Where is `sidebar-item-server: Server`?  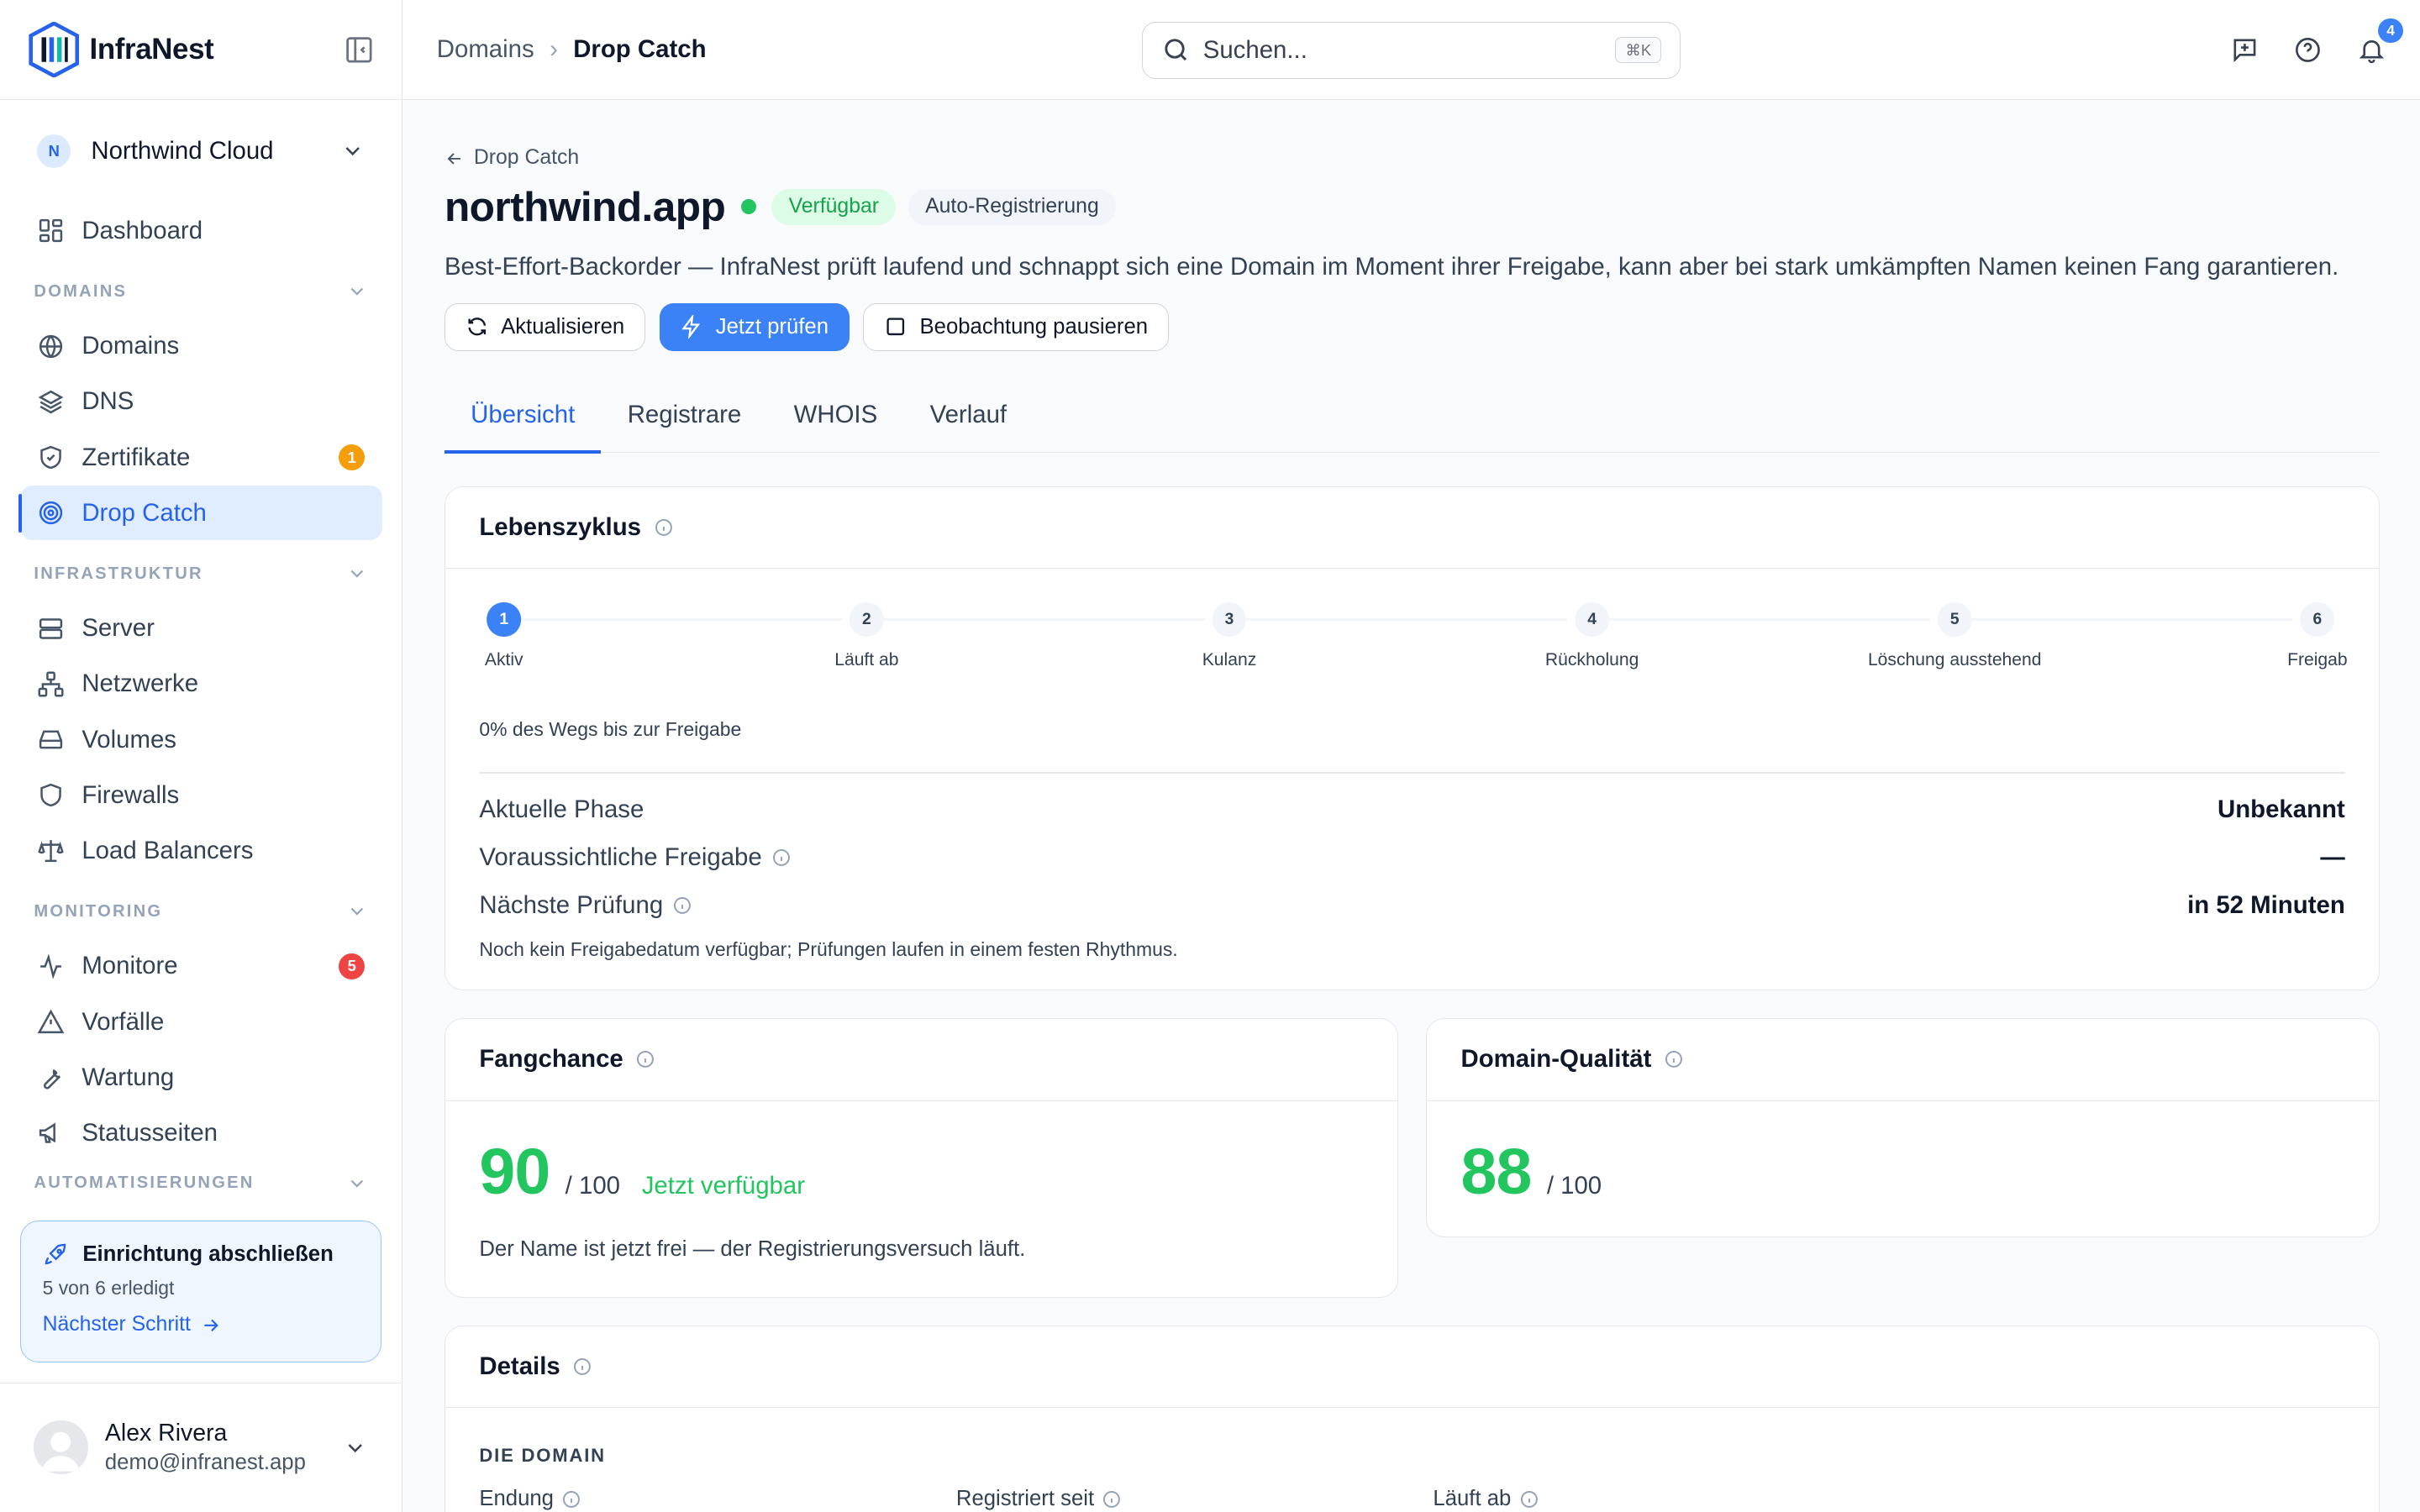 sidebar-item-server: Server is located at coordinates (201, 628).